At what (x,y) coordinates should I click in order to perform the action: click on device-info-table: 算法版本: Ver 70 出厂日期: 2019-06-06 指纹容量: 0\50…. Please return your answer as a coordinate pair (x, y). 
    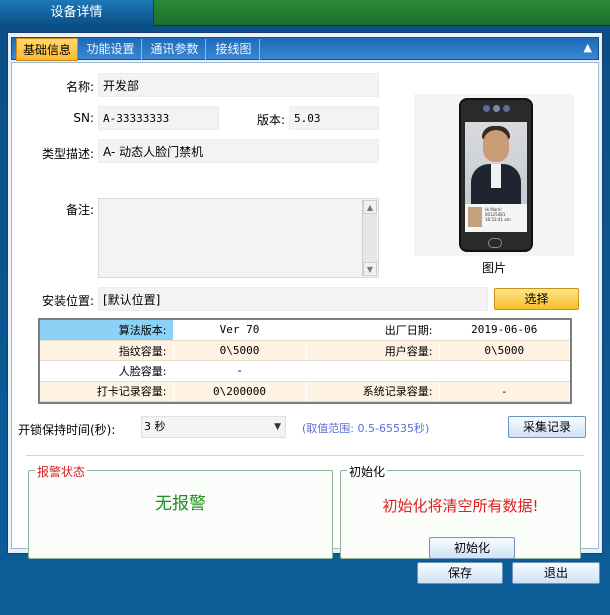
    Looking at the image, I should click on (305, 361).